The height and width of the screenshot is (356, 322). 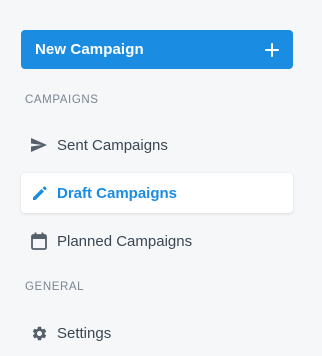 I want to click on sidebar-item-draft-campaigns: Draft Campaigns, so click(x=157, y=193).